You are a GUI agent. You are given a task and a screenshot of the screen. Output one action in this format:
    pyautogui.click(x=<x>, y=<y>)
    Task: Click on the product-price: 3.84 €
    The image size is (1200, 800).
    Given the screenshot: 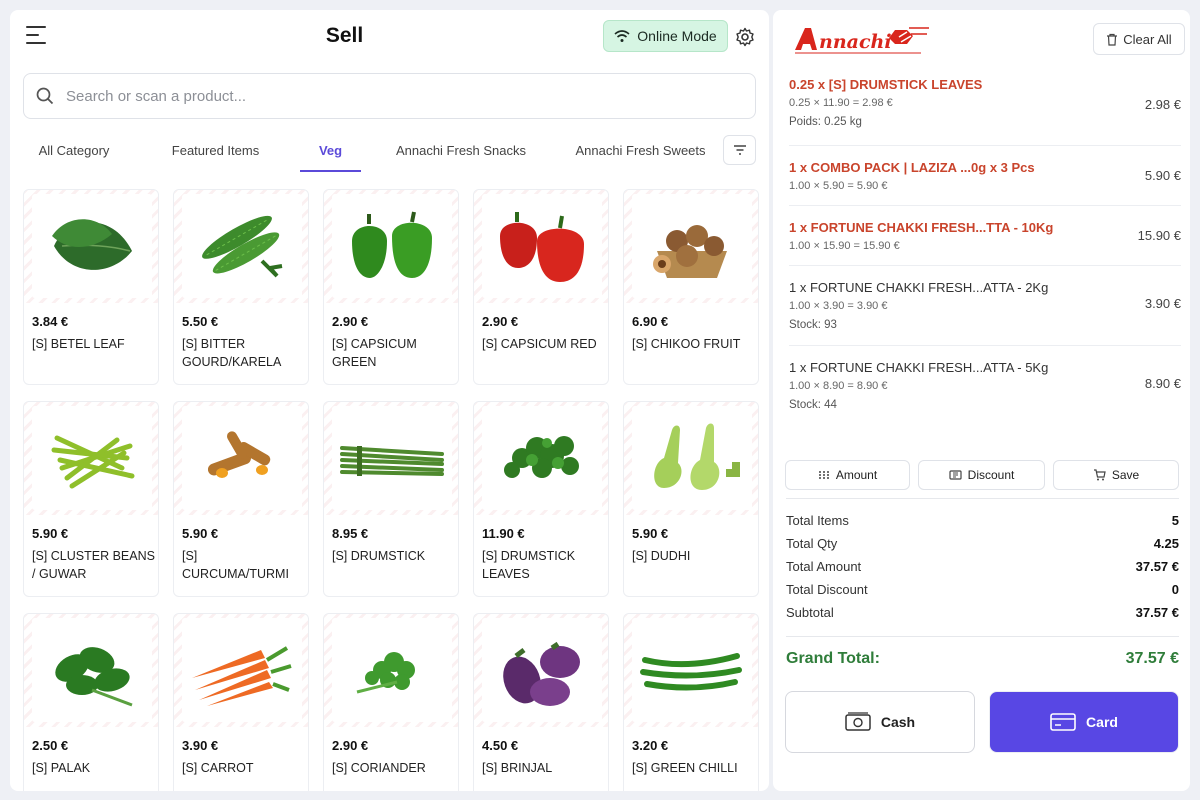 What is the action you would take?
    pyautogui.click(x=50, y=321)
    